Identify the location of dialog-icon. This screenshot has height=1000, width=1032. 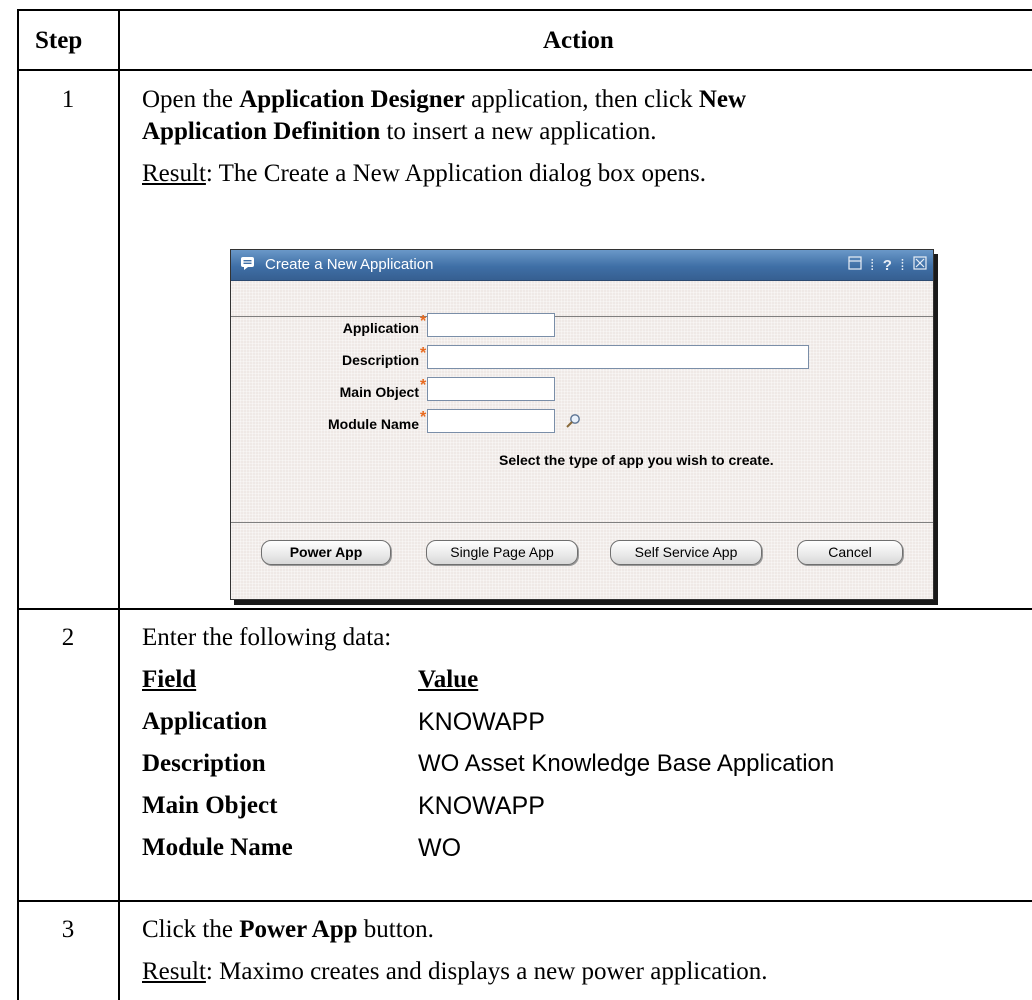
(247, 263).